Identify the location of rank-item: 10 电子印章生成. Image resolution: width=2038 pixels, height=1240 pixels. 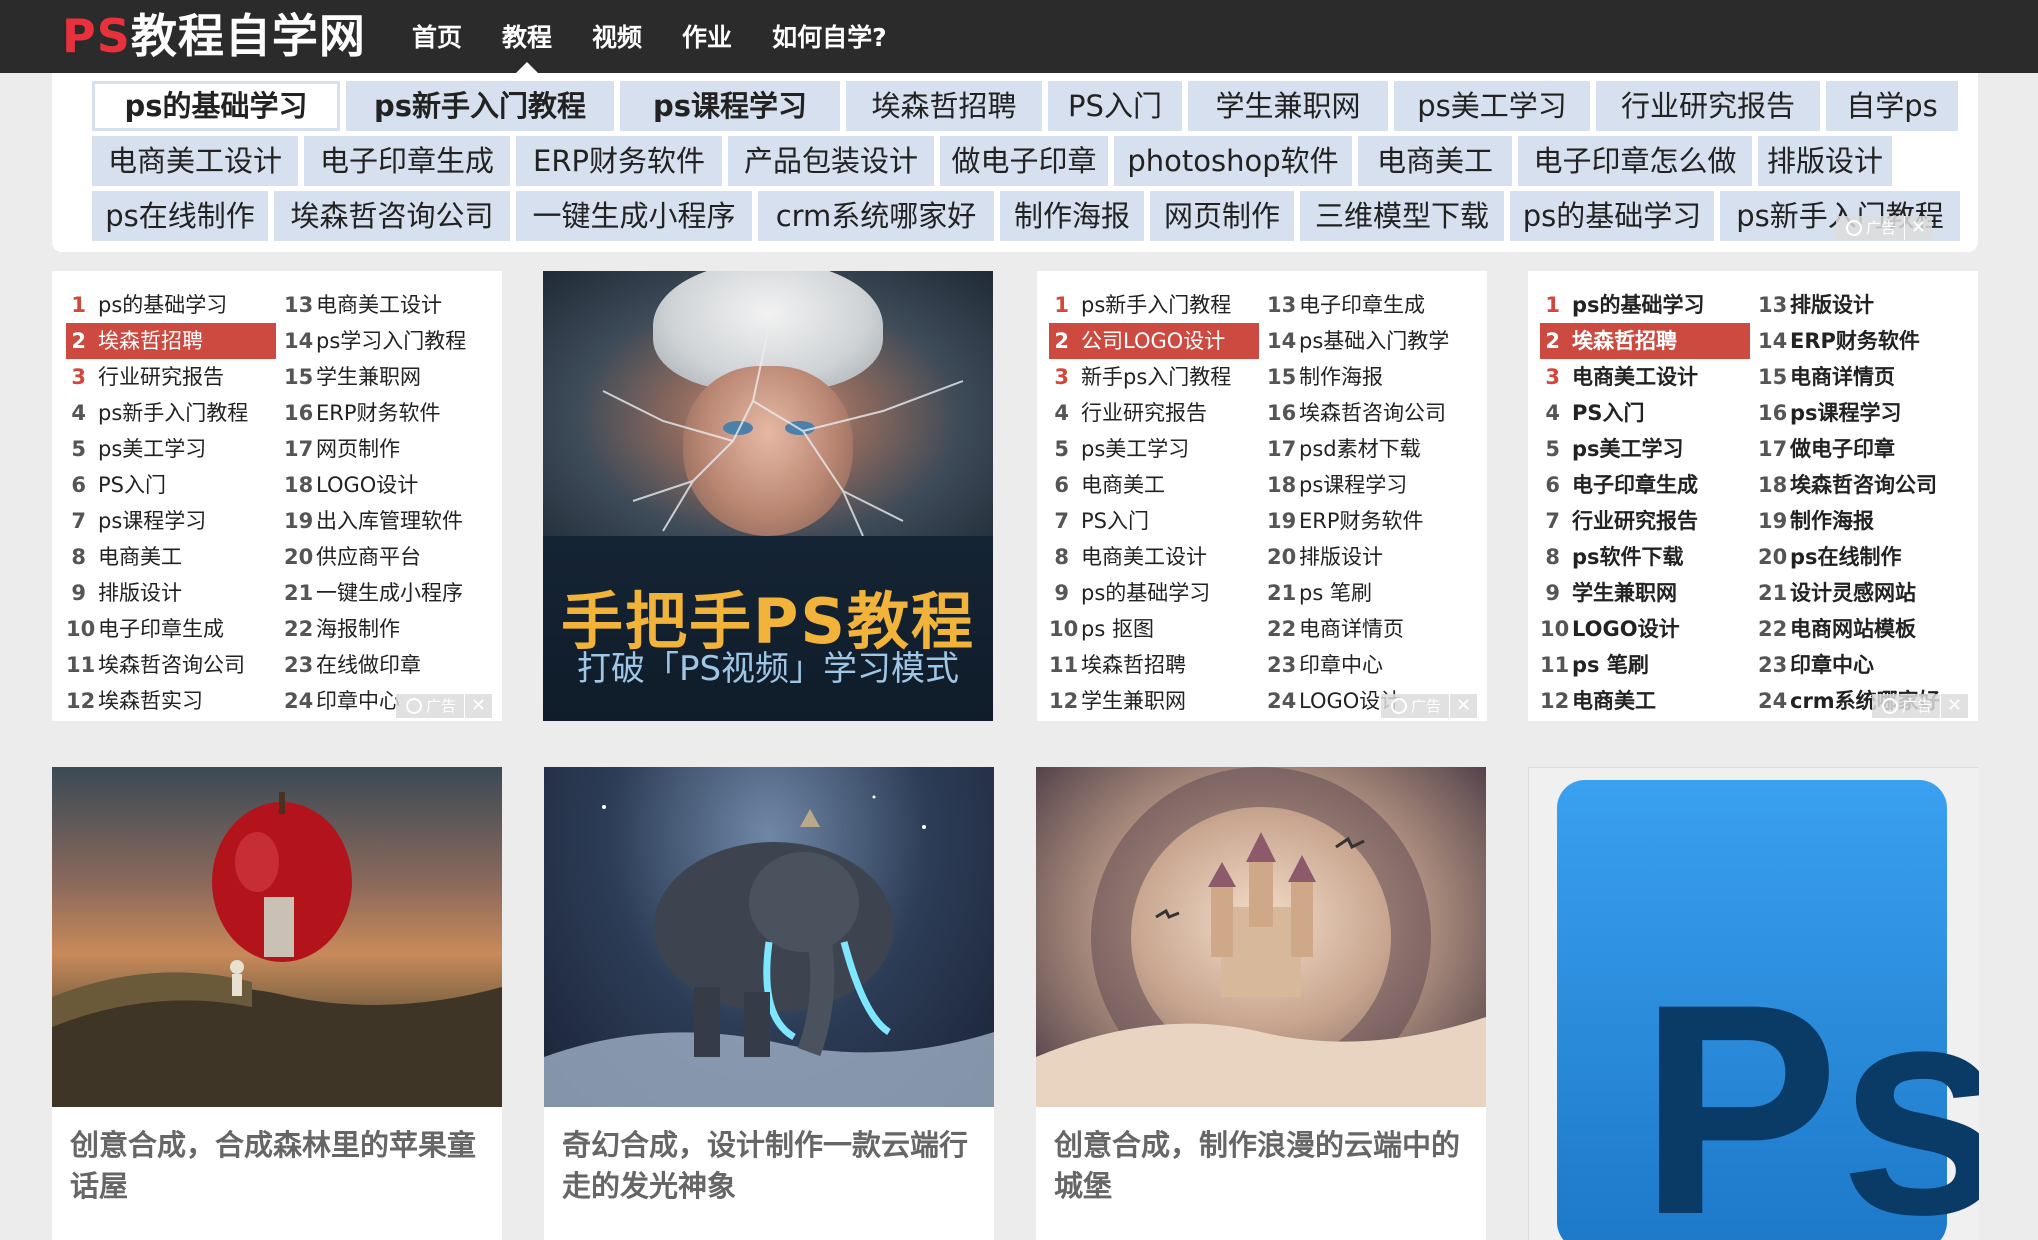
(171, 629).